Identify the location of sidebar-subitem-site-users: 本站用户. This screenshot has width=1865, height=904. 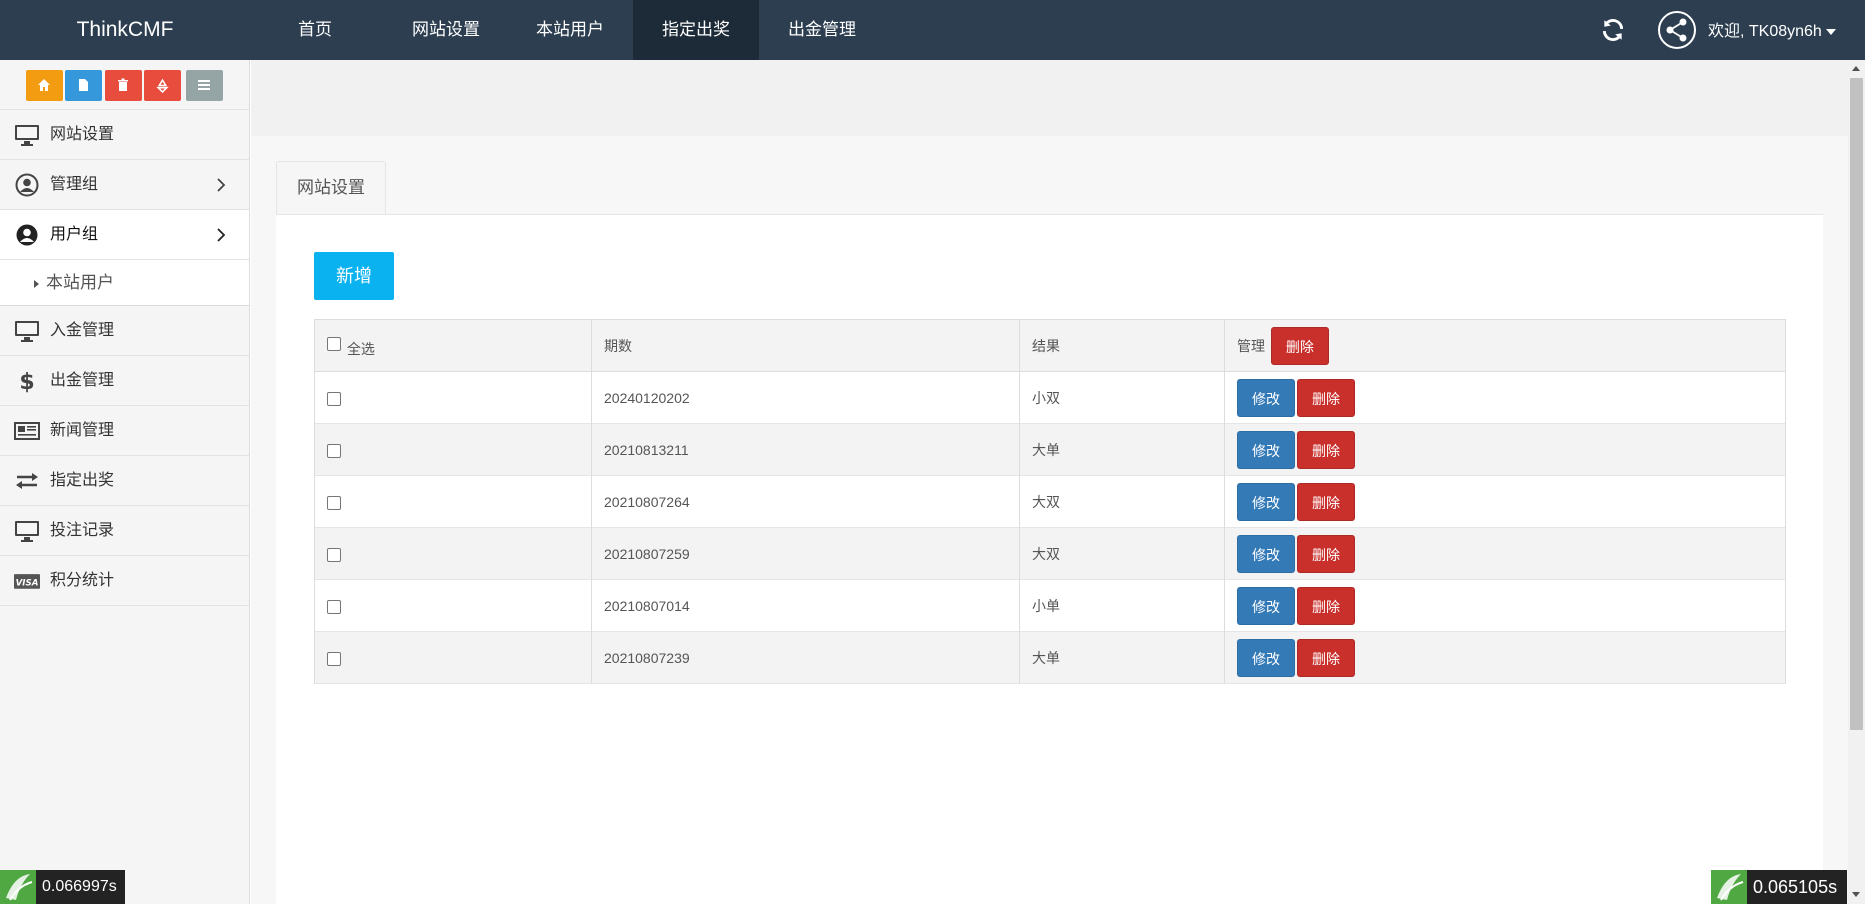
(124, 283).